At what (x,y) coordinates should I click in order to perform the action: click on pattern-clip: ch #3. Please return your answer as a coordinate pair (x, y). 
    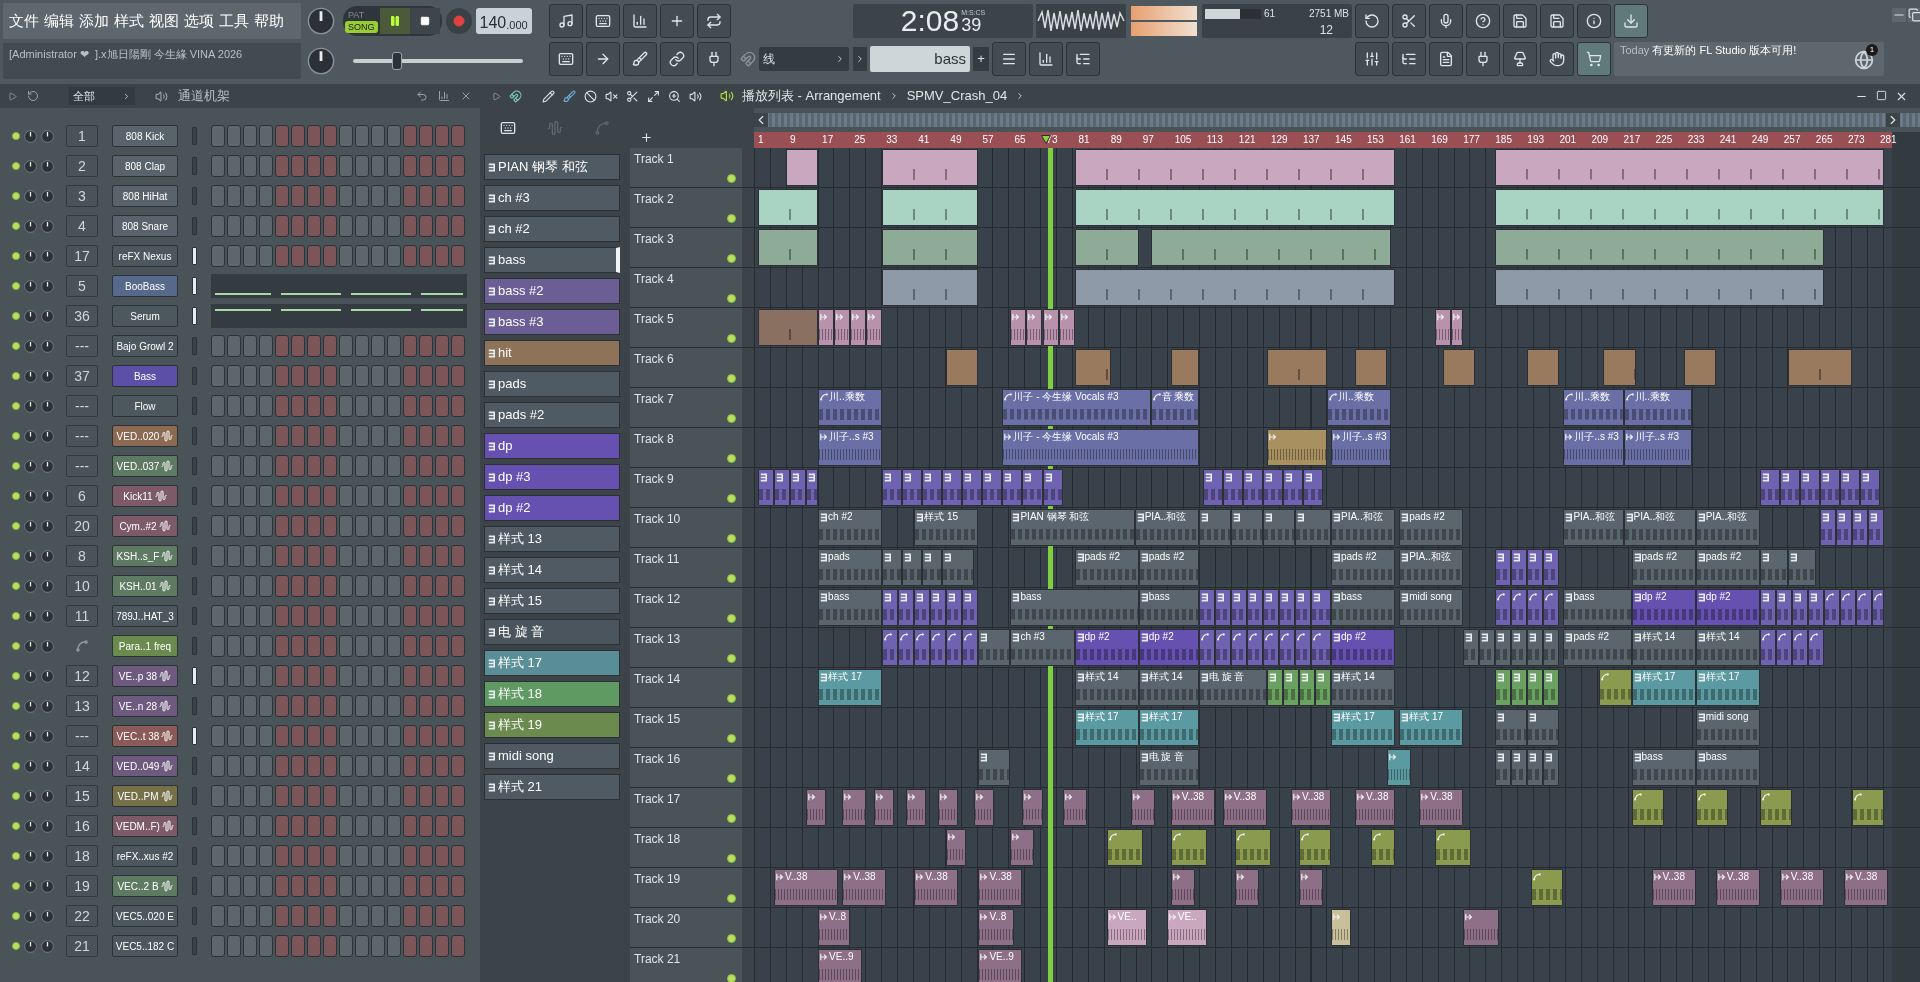
    Looking at the image, I should click on (1042, 647).